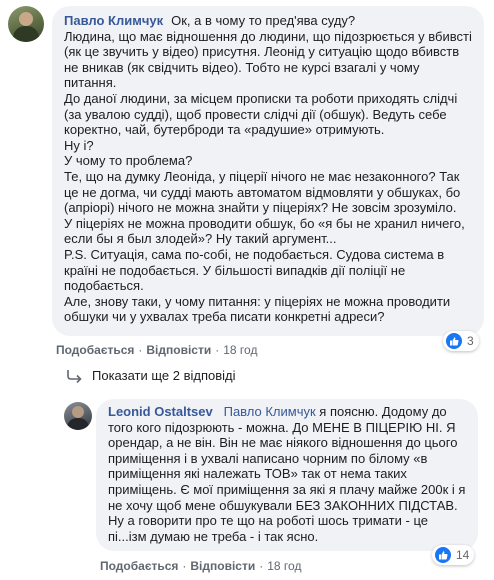 This screenshot has width=494, height=580. I want to click on comment-actions-leonid: Подобається · Відповісти · 18 год, so click(200, 566).